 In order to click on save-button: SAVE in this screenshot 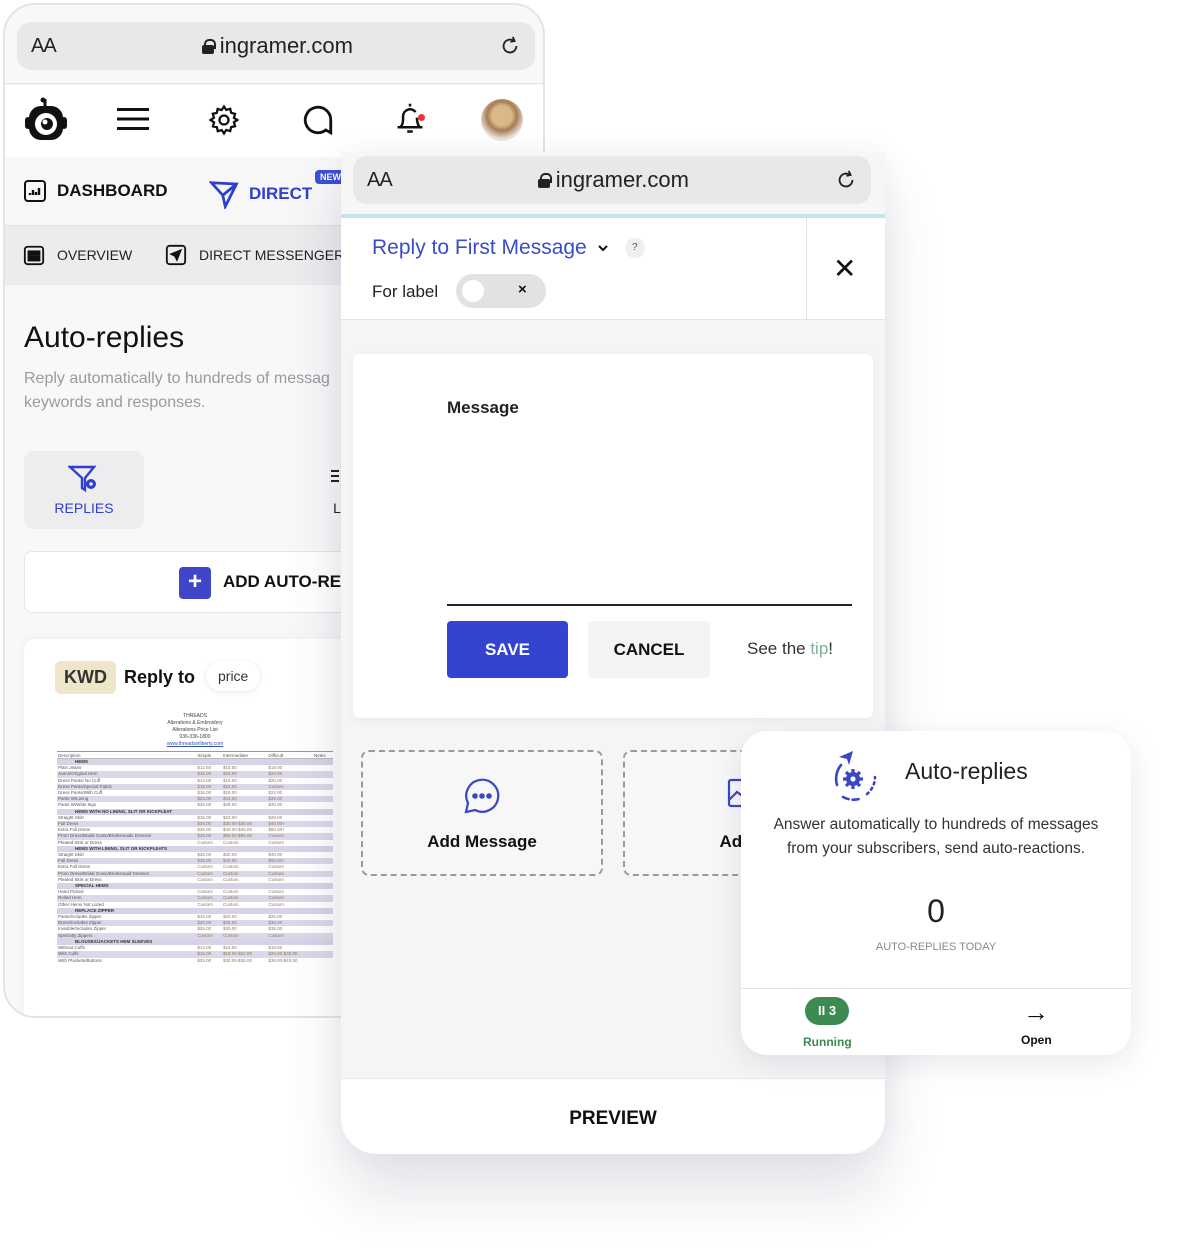, I will do `click(507, 649)`.